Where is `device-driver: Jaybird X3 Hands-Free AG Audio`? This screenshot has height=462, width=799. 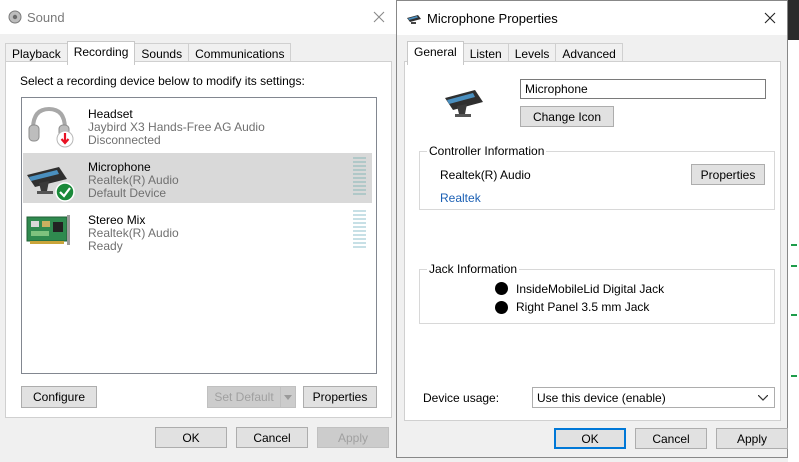 device-driver: Jaybird X3 Hands-Free AG Audio is located at coordinates (176, 127).